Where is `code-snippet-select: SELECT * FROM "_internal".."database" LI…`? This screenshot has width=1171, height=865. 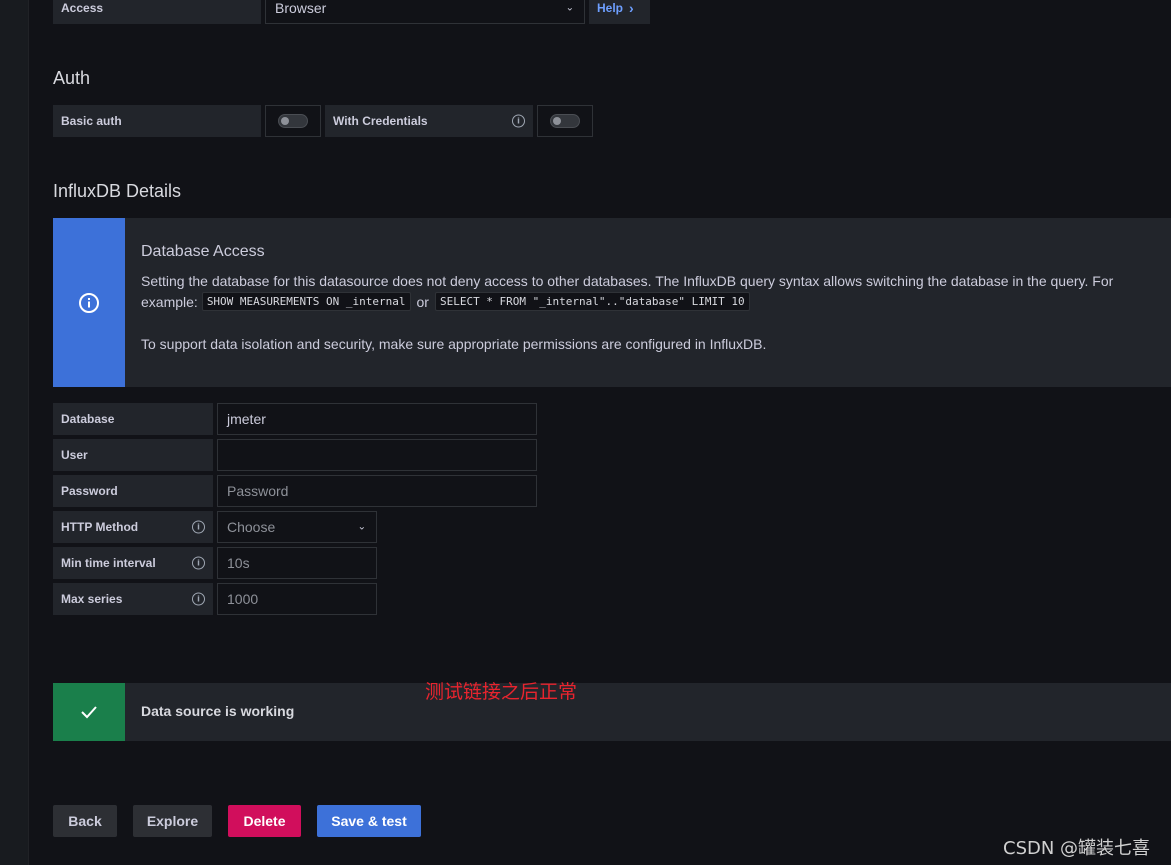 code-snippet-select: SELECT * FROM "_internal".."database" LI… is located at coordinates (592, 301).